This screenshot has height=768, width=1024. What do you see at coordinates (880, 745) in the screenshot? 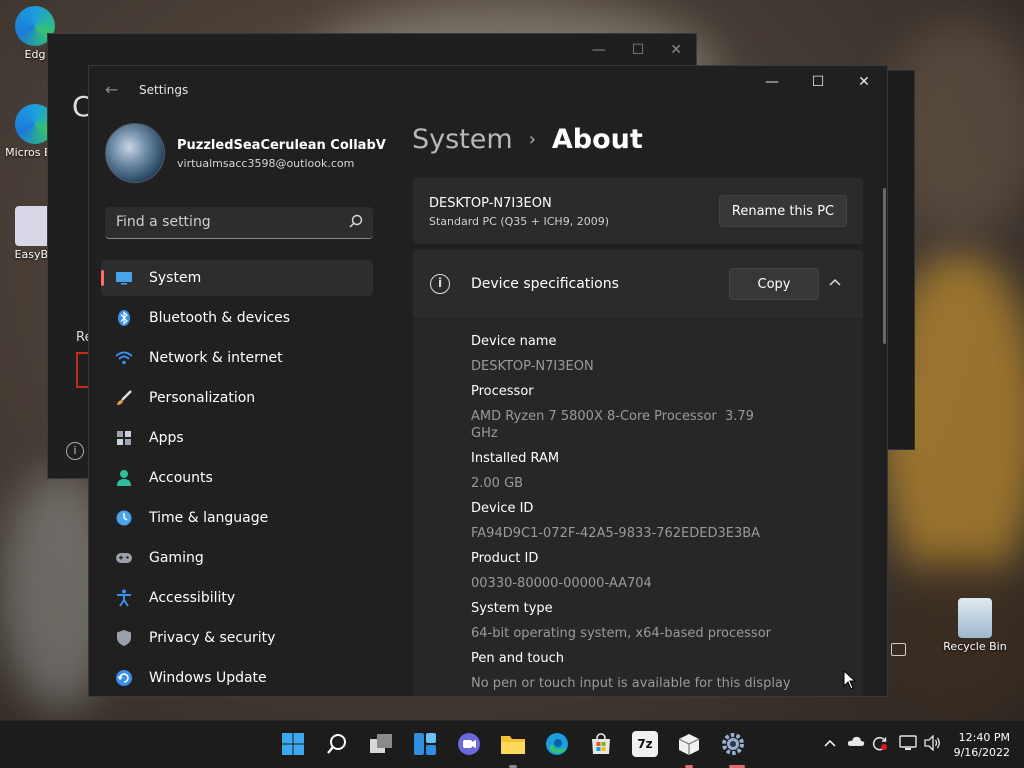
I see `sync-icon` at bounding box center [880, 745].